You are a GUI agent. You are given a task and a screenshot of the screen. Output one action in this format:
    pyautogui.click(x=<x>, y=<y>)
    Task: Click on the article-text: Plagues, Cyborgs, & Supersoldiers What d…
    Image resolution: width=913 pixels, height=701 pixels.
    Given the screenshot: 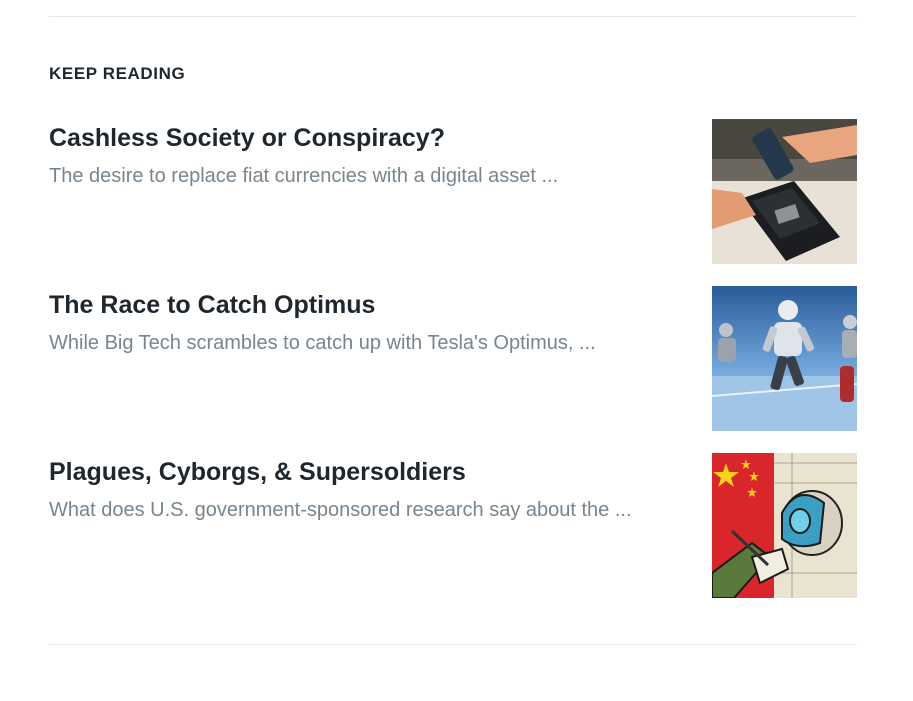 What is the action you would take?
    pyautogui.click(x=374, y=525)
    